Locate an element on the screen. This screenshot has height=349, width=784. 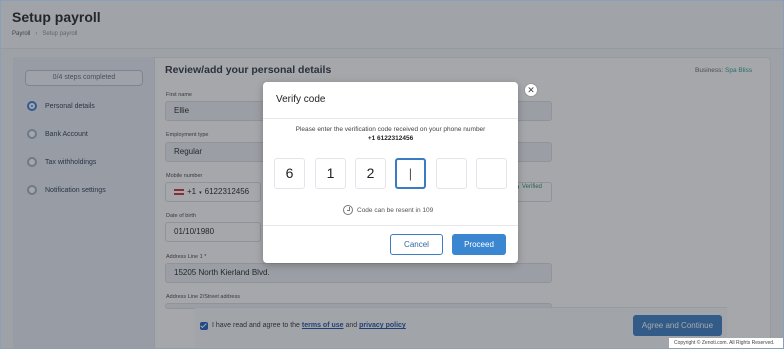
close-icon: ✕ is located at coordinates (531, 90).